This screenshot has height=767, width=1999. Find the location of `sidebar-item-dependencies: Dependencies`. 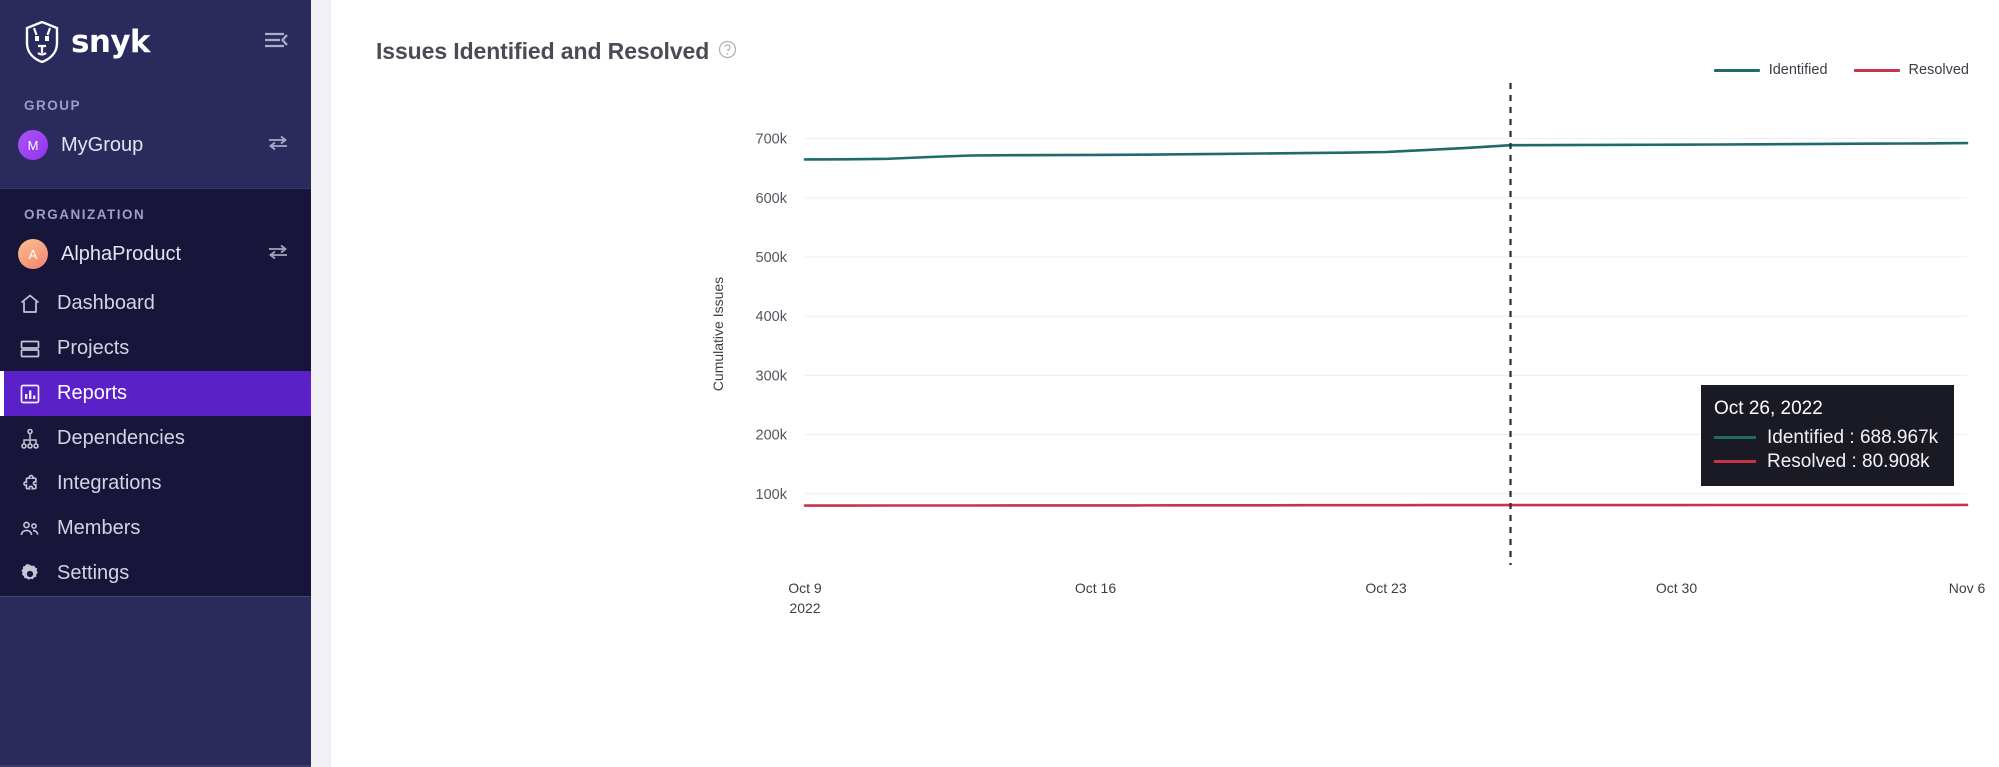

sidebar-item-dependencies: Dependencies is located at coordinates (155, 438).